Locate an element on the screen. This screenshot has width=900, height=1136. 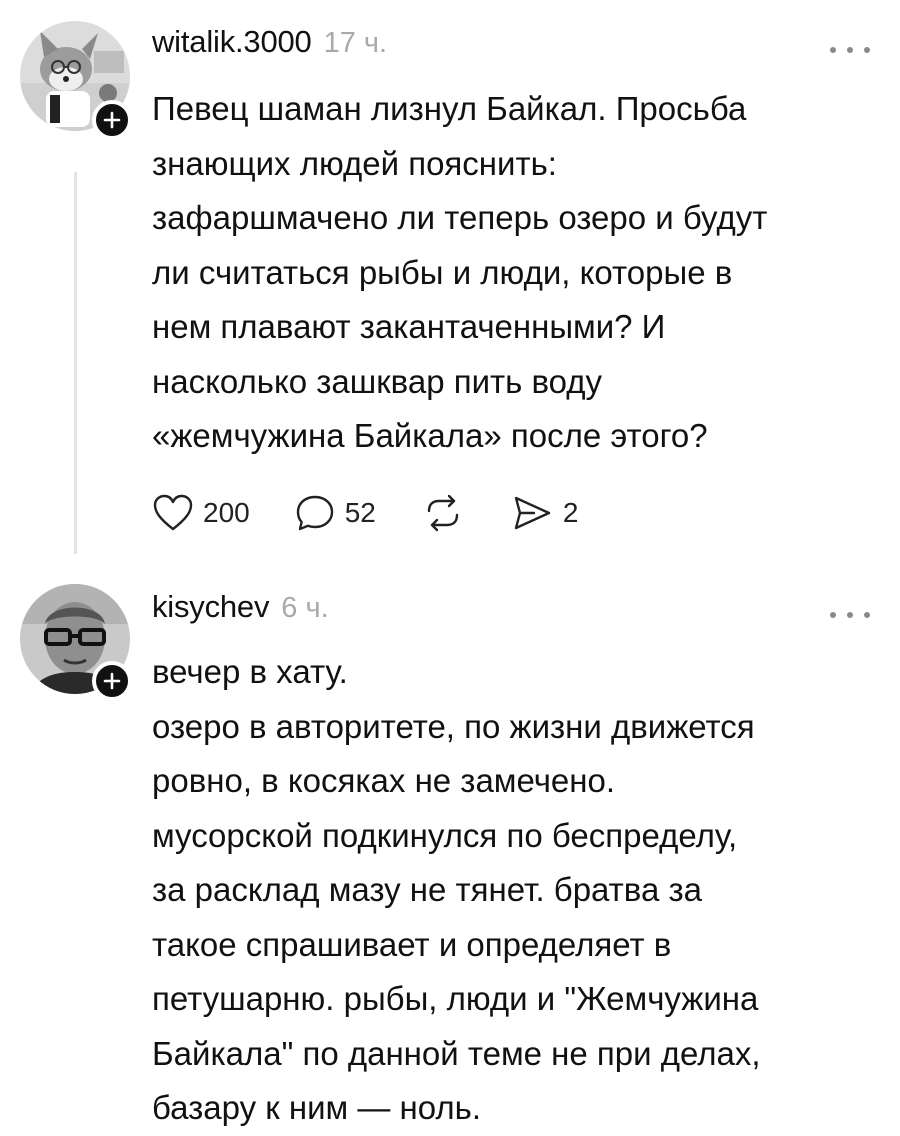
text-line: такое спрашивает и определяет в is located at coordinates (412, 944).